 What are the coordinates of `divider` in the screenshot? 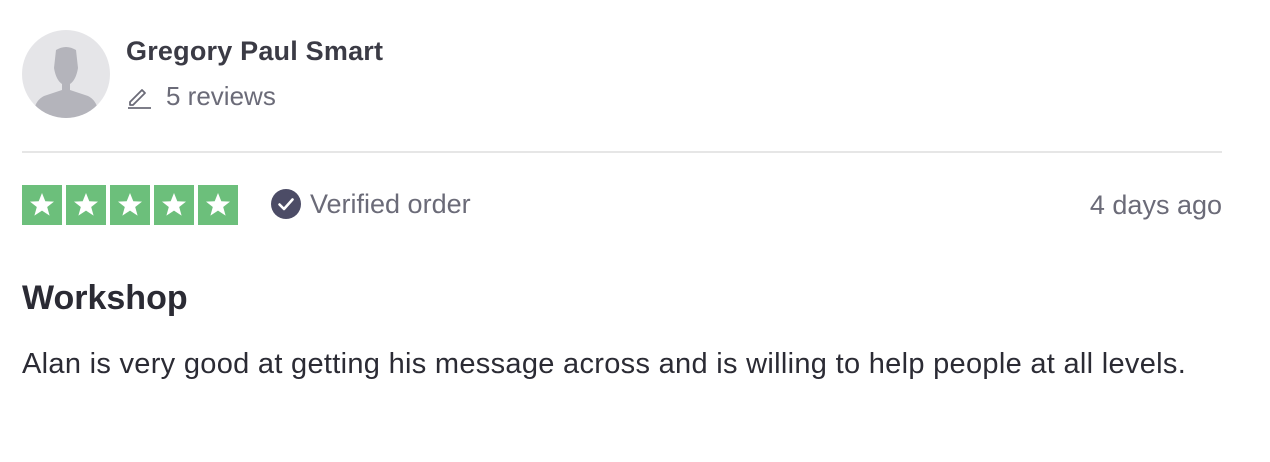 It's located at (622, 152).